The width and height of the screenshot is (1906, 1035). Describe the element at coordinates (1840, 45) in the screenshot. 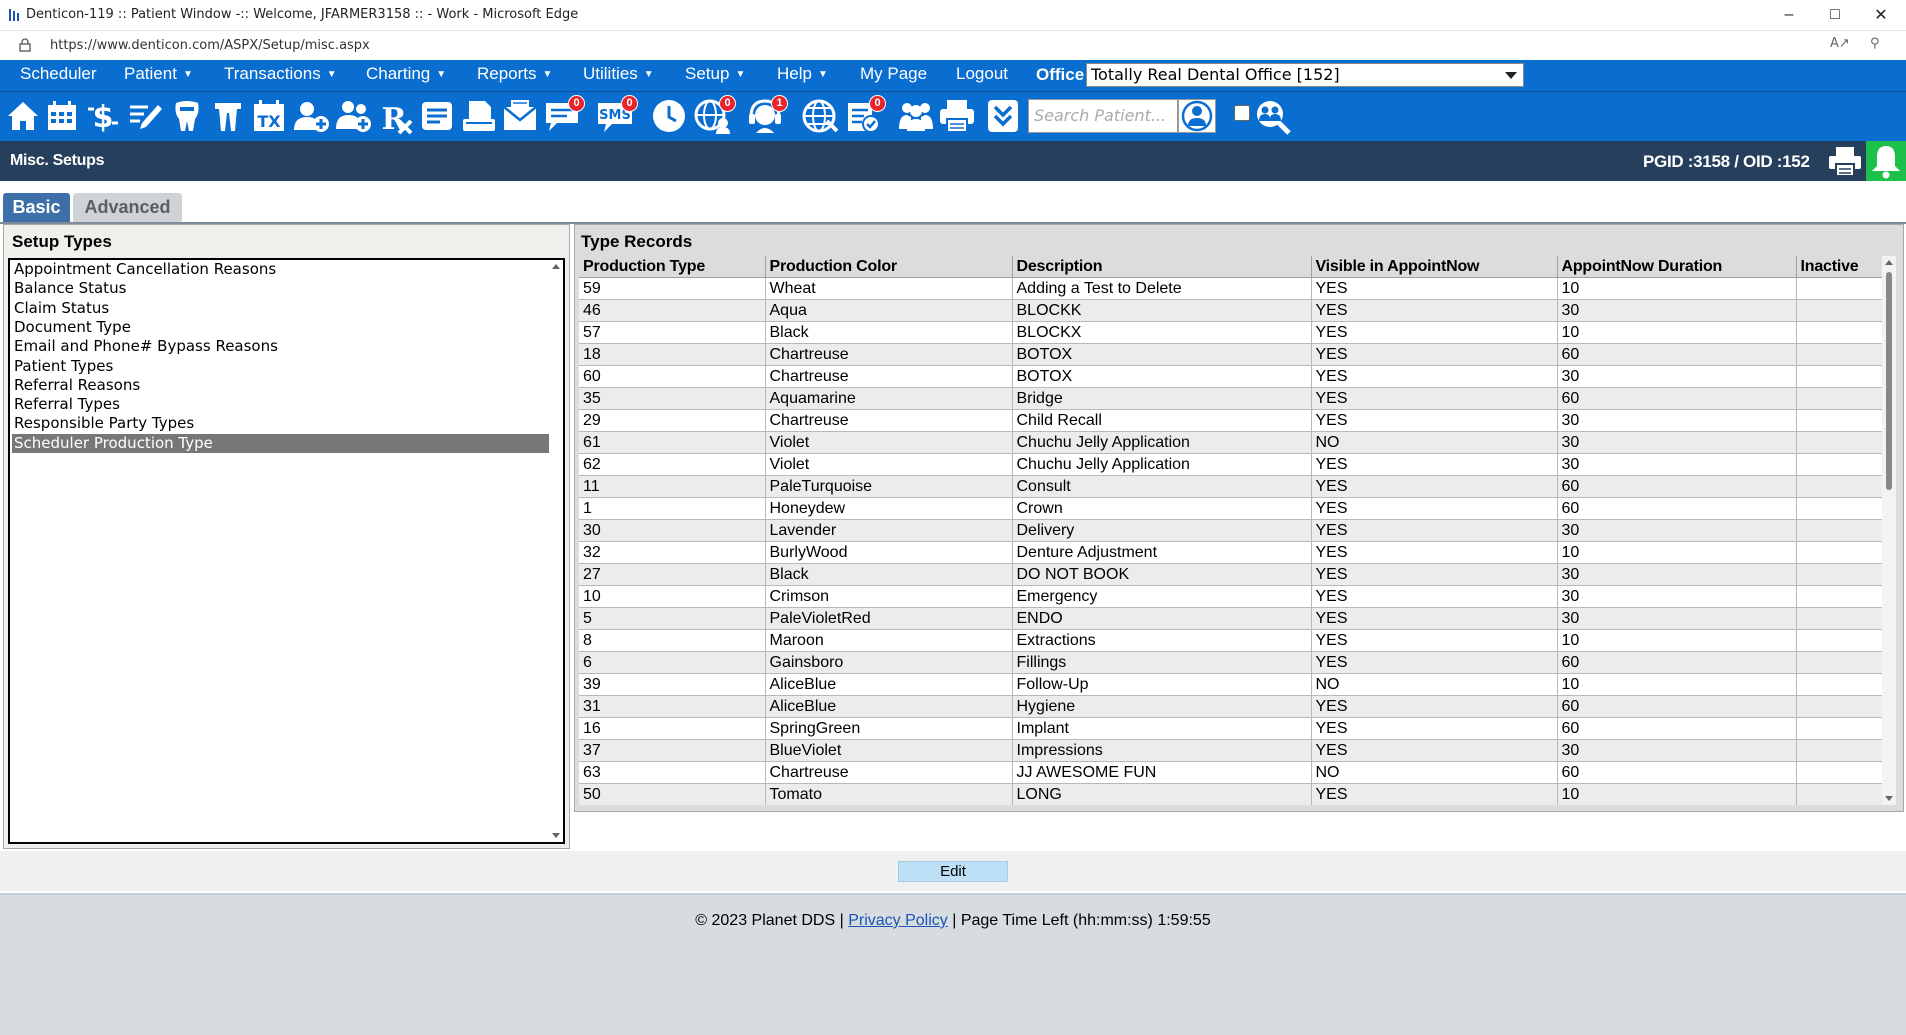

I see `read-aloud-icon: A↗` at that location.